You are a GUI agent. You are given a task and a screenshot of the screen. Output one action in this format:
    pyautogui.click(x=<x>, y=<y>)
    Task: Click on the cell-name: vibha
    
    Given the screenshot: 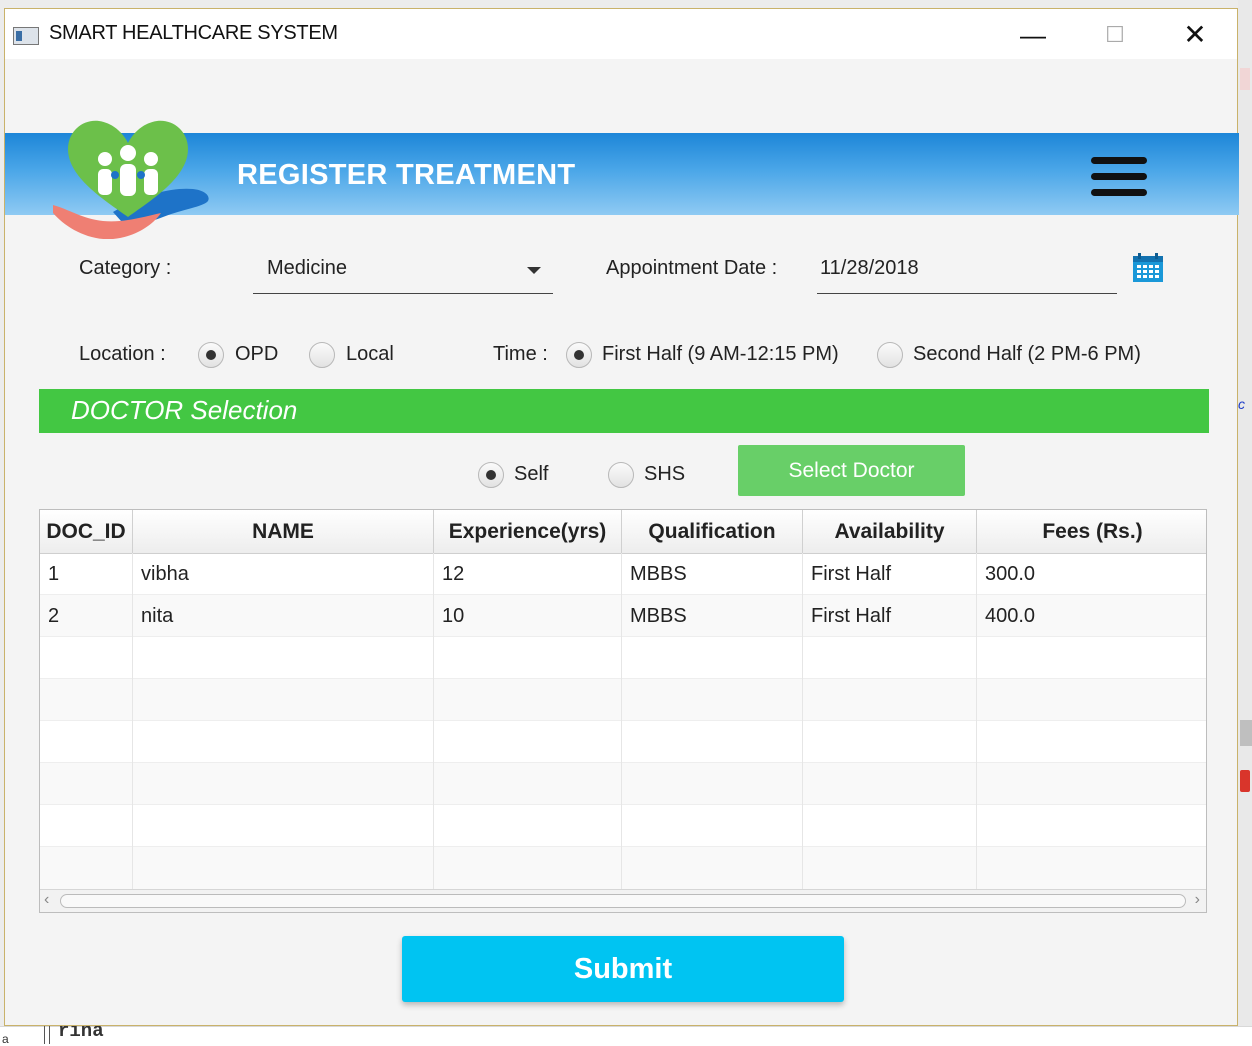 What is the action you would take?
    pyautogui.click(x=283, y=574)
    